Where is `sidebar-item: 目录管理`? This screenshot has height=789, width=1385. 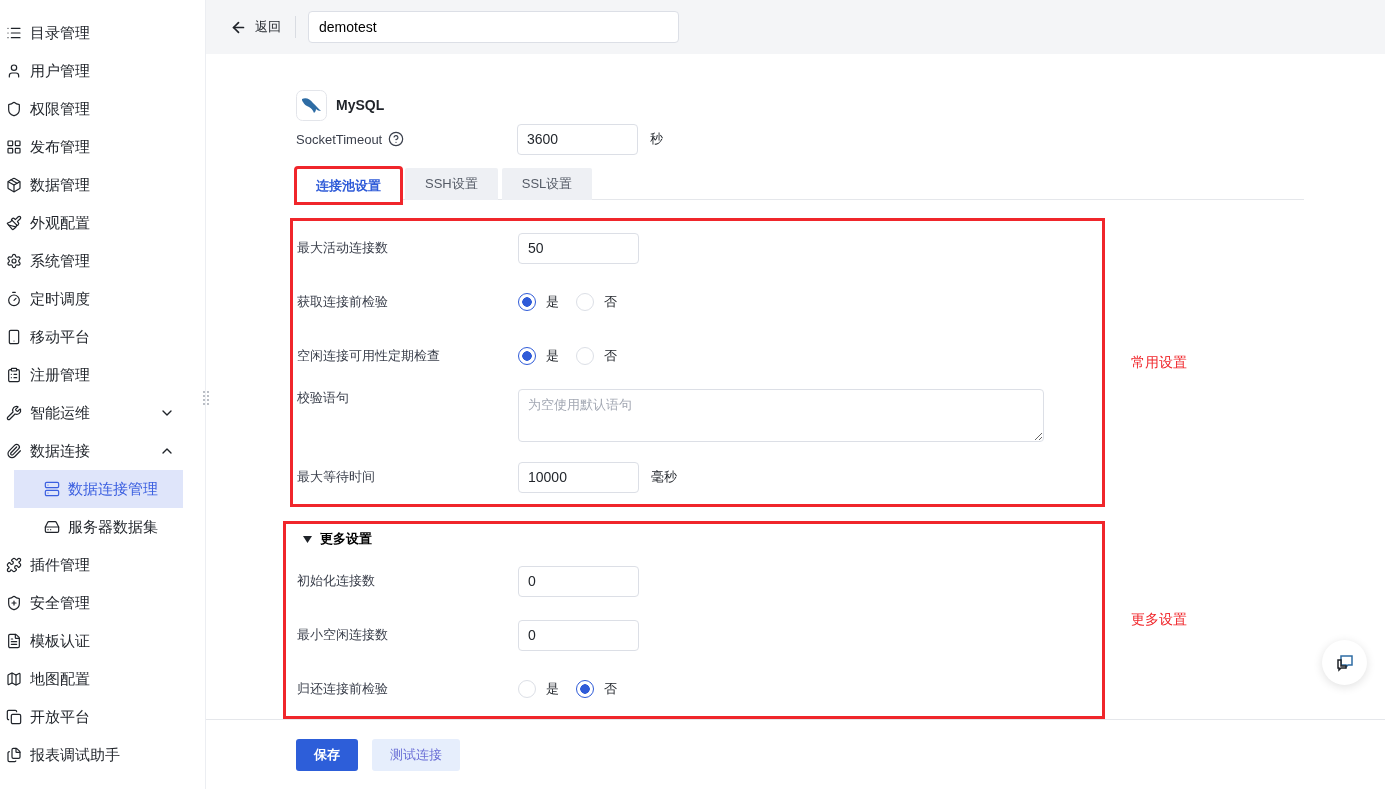 sidebar-item: 目录管理 is located at coordinates (91, 33).